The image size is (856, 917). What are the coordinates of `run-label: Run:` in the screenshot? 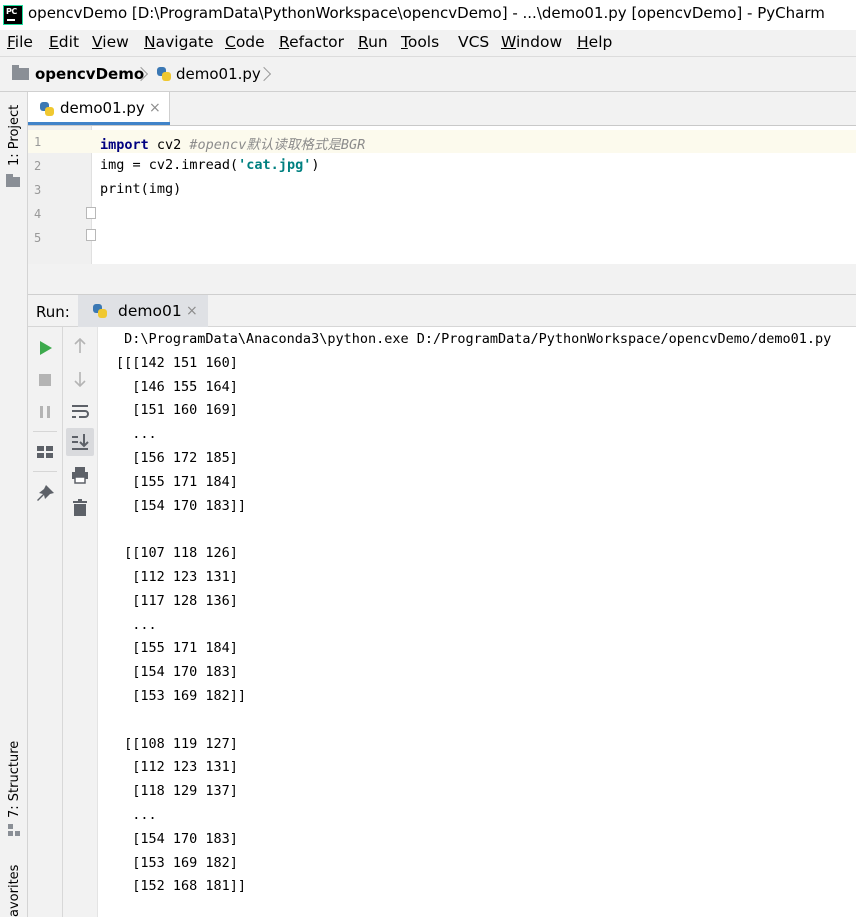 It's located at (53, 312).